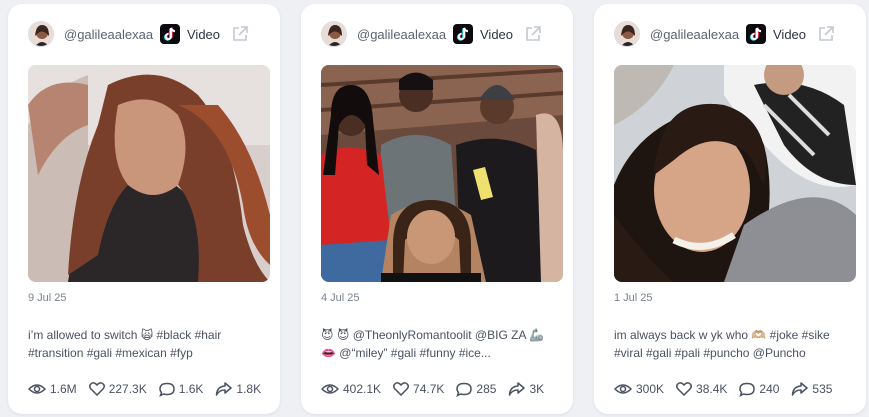 Image resolution: width=869 pixels, height=417 pixels. Describe the element at coordinates (822, 389) in the screenshot. I see `shares-count: 535` at that location.